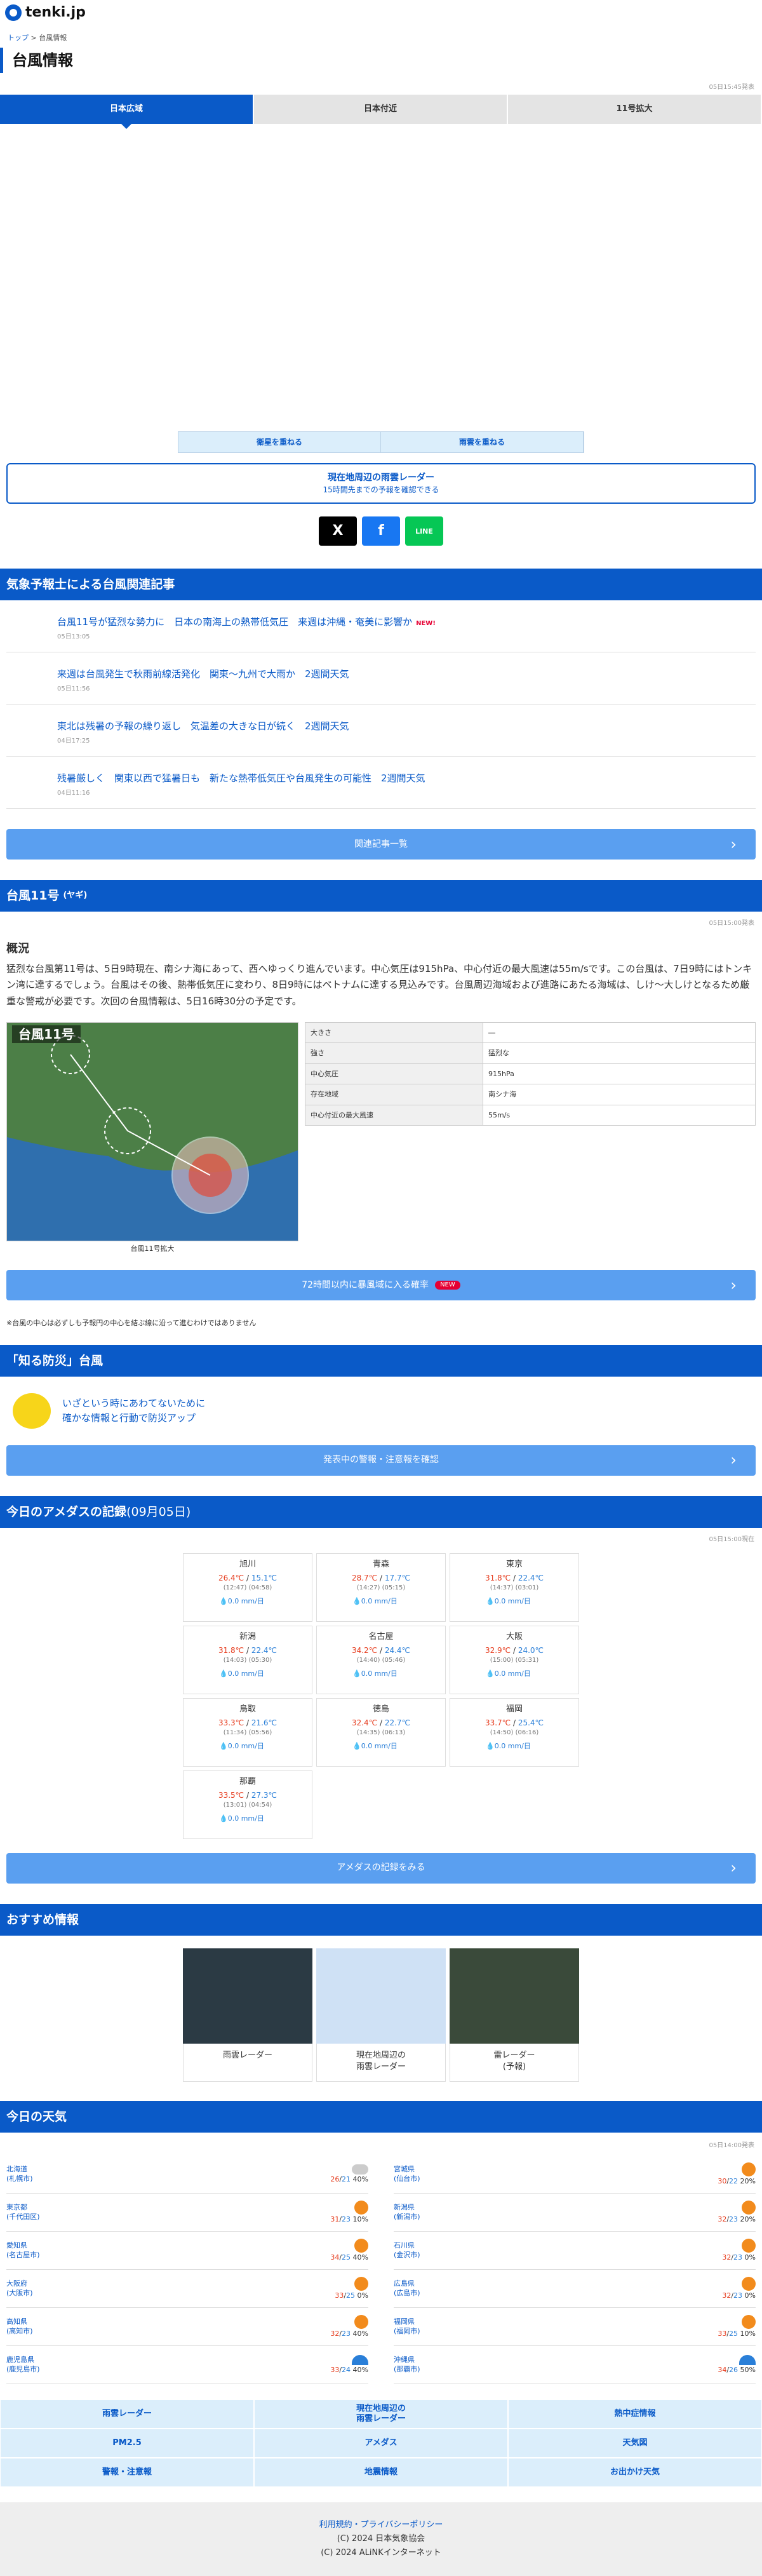  Describe the element at coordinates (381, 678) in the screenshot. I see `list-item: 来週は台風発生で秋雨前線活発化 関東〜九州で大雨か 2週間天気 05日11:56` at that location.